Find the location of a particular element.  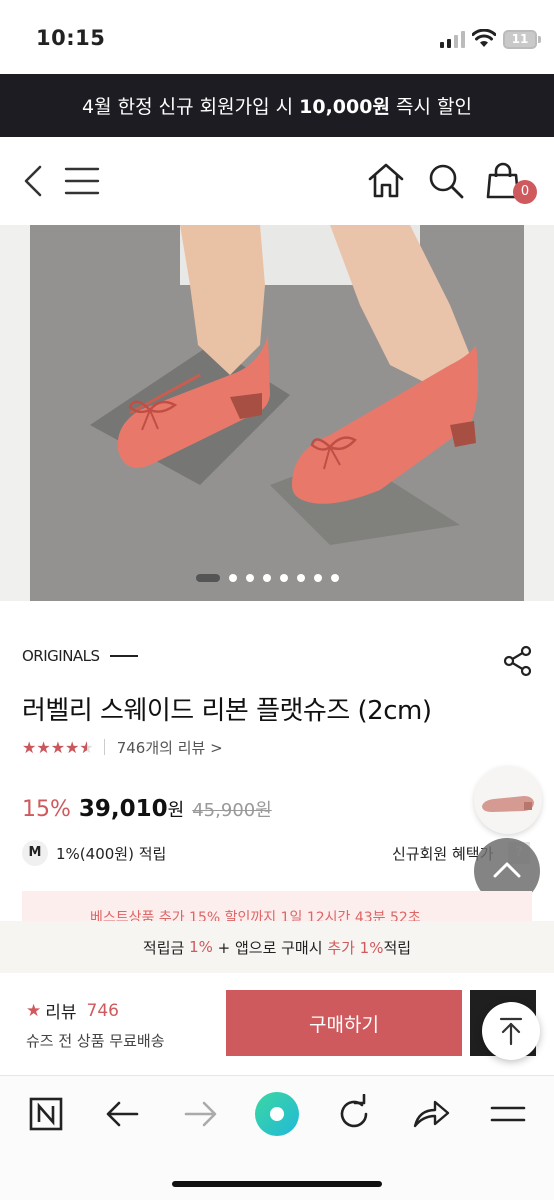

more-menu-icon is located at coordinates (508, 1114).